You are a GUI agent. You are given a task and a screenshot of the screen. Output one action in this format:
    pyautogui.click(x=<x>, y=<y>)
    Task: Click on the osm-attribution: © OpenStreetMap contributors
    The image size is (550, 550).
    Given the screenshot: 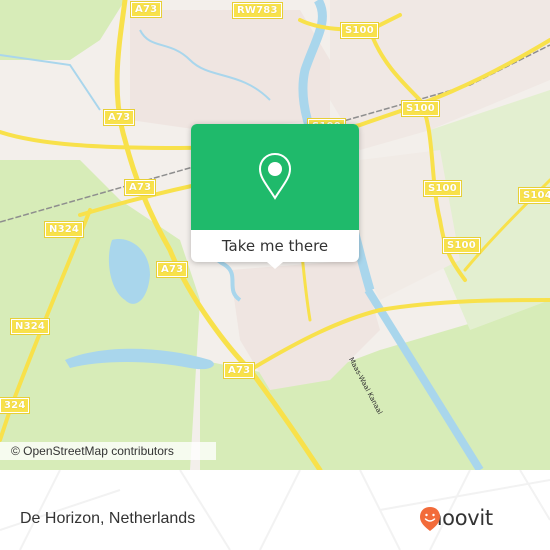 What is the action you would take?
    pyautogui.click(x=108, y=451)
    